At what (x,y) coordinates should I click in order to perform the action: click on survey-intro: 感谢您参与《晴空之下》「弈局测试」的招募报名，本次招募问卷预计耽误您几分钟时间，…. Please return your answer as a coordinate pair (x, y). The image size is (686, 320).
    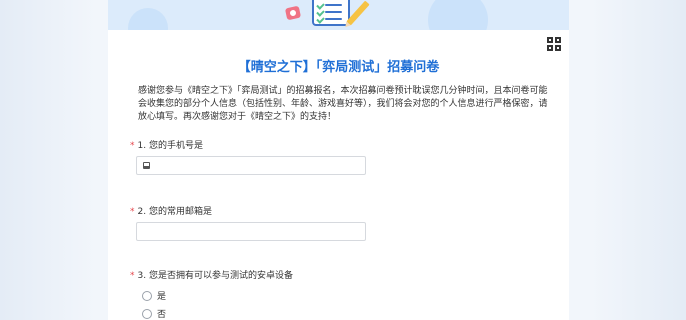
    Looking at the image, I should click on (343, 104).